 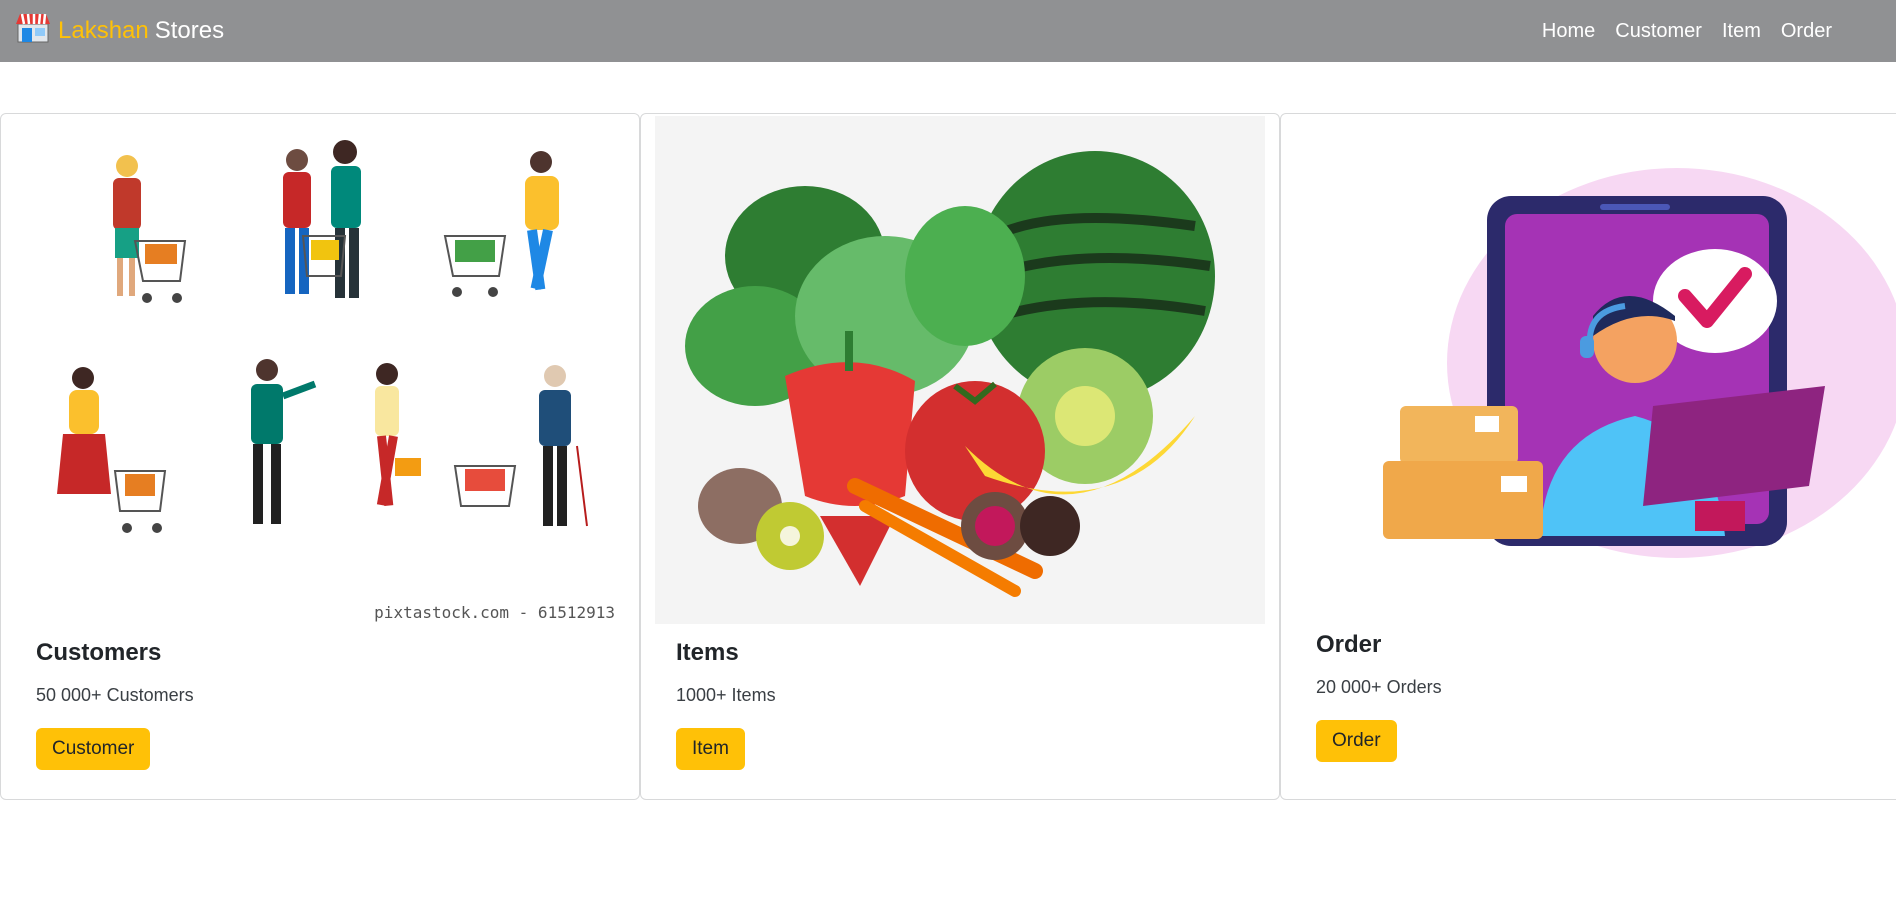 I want to click on brand: Lakshan Stores, so click(x=119, y=31).